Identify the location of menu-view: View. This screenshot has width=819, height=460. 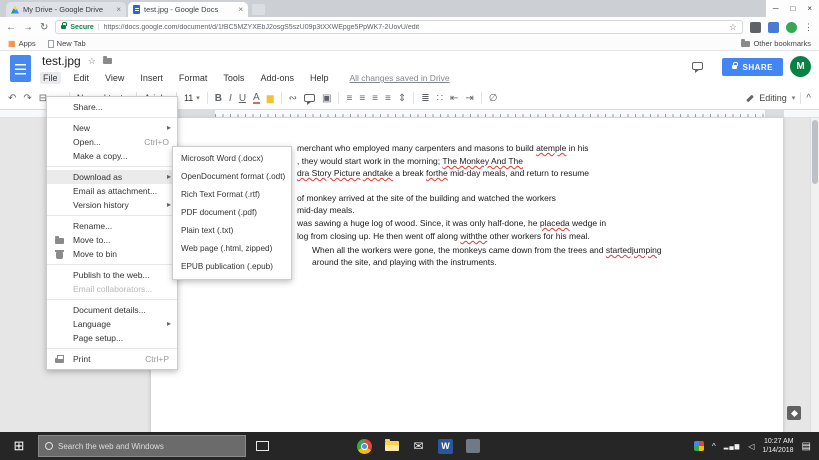
(114, 78).